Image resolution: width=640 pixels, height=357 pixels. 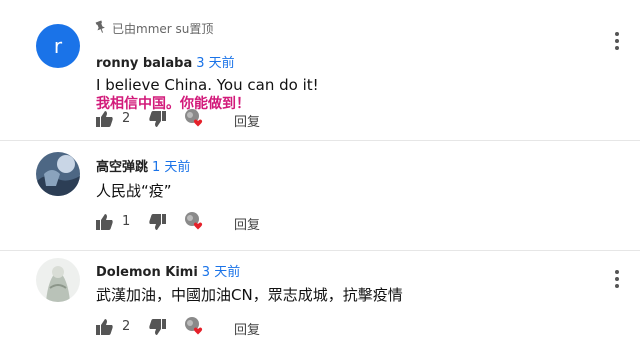 I want to click on pin-icon, so click(x=101, y=29).